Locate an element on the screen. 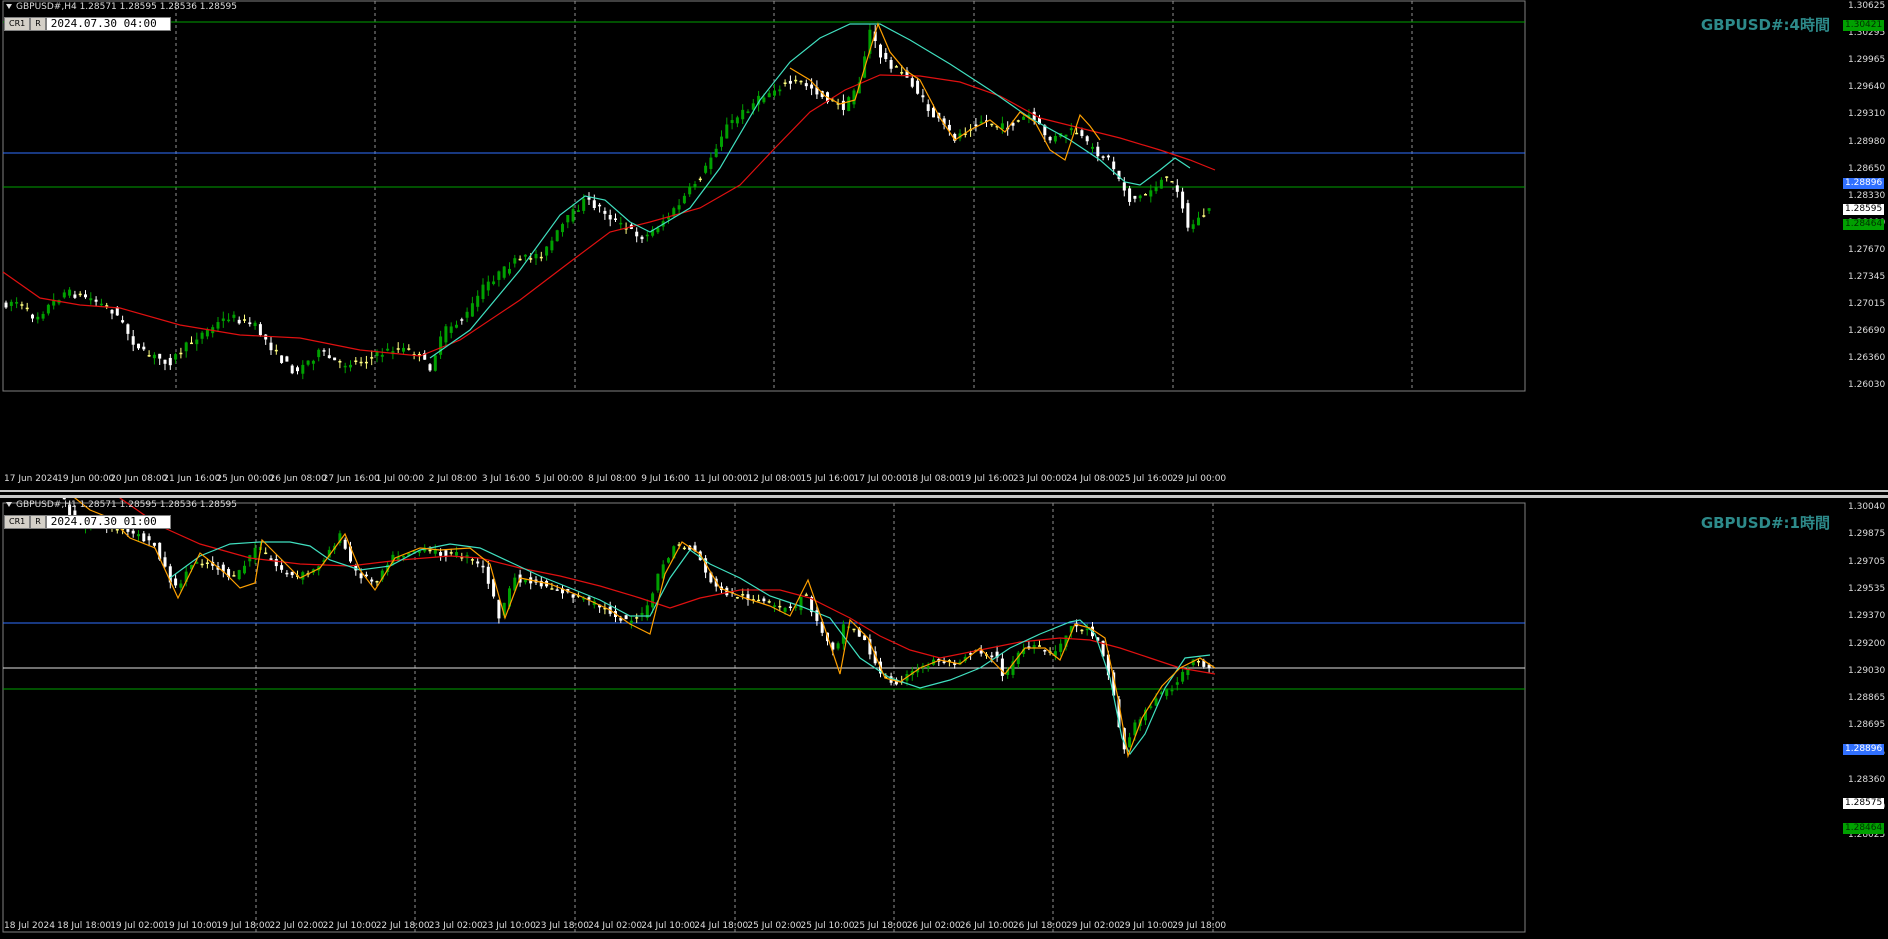 This screenshot has width=1888, height=939. price-tick-label: 1.27345 is located at coordinates (1867, 277).